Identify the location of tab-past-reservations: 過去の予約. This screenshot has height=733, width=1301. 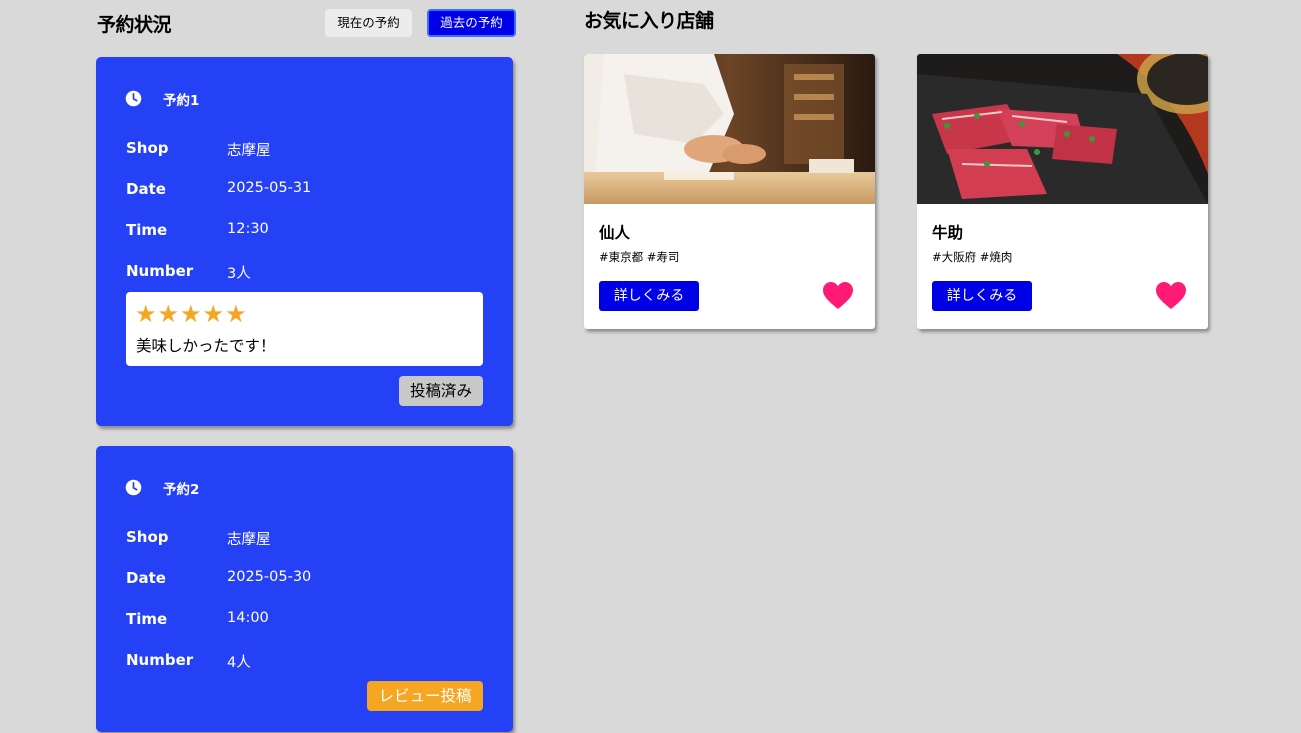
(471, 23).